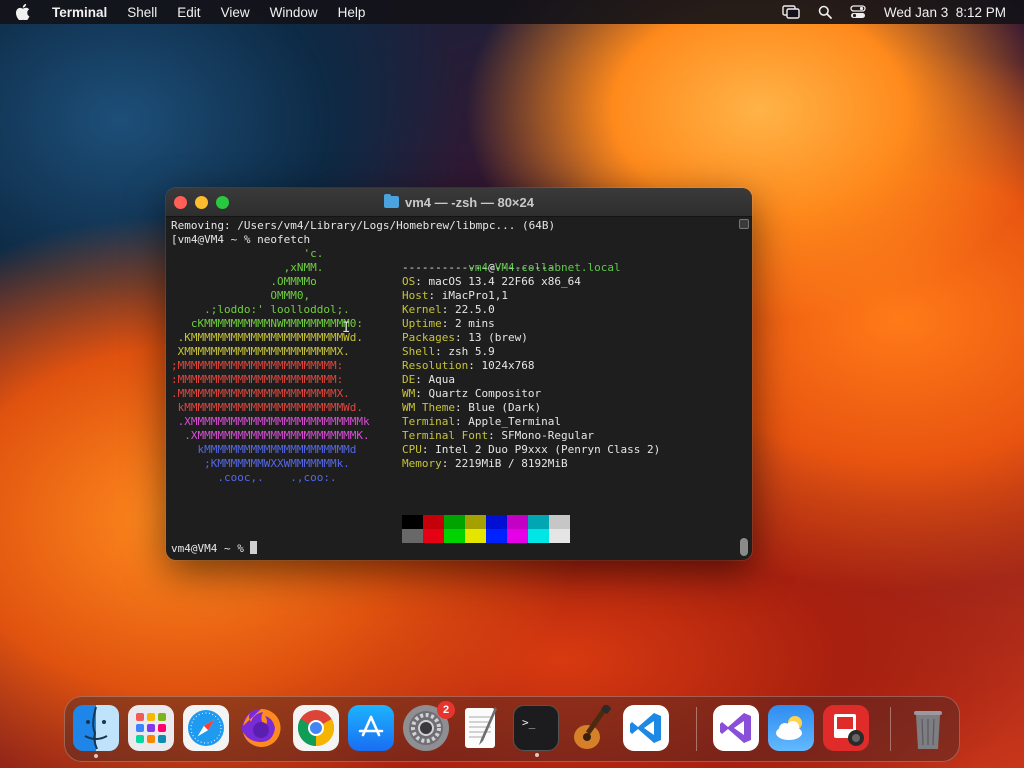 Image resolution: width=1024 pixels, height=768 pixels. I want to click on block-cursor, so click(254, 547).